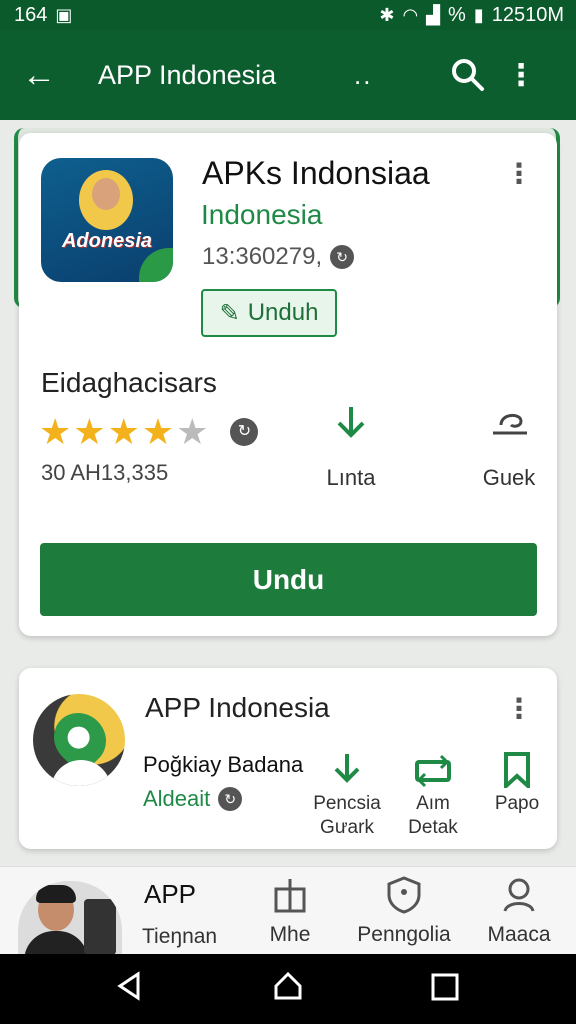 The image size is (576, 1024). I want to click on related-app-sub-text: Aldeait, so click(177, 798).